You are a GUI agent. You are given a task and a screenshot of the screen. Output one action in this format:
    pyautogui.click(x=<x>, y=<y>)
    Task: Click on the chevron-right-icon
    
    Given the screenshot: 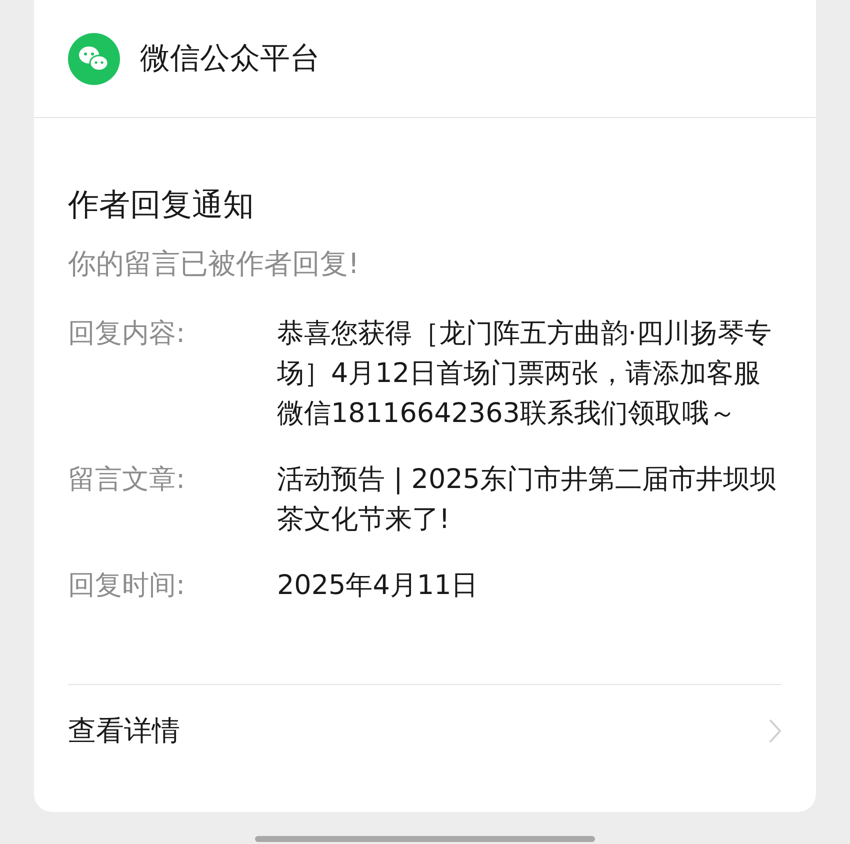 What is the action you would take?
    pyautogui.click(x=775, y=731)
    